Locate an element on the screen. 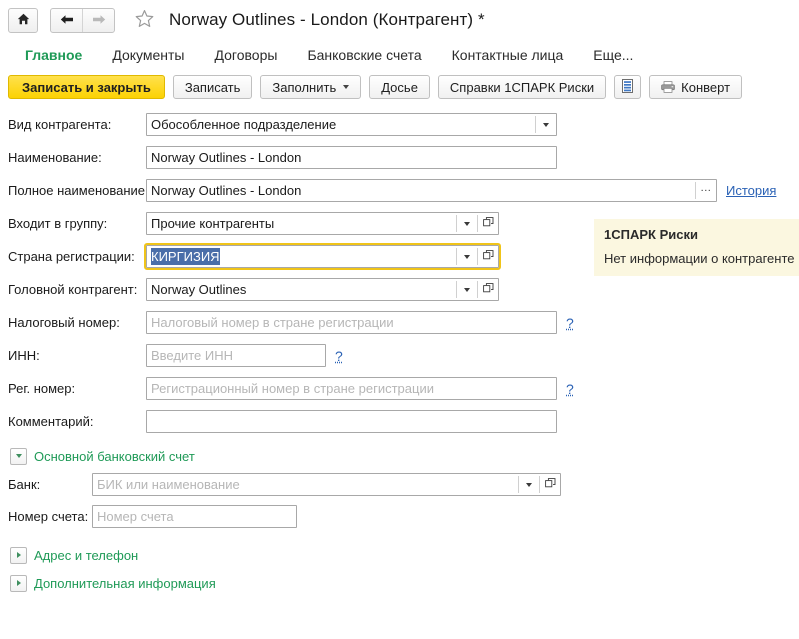 The height and width of the screenshot is (639, 799). star-outline-icon is located at coordinates (144, 20).